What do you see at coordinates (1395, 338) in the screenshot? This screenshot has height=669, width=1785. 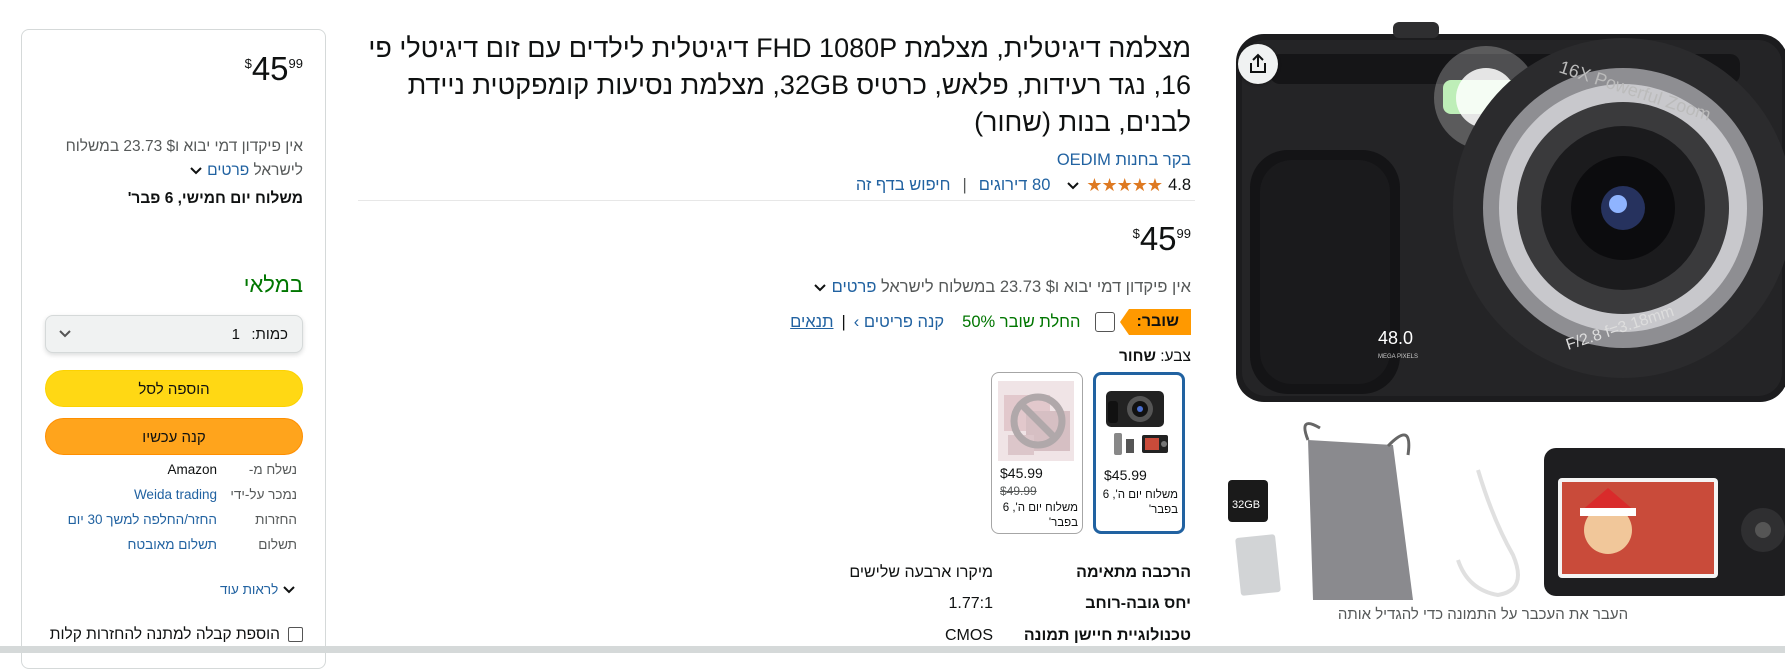 I see `megapixel-text: 48.0` at bounding box center [1395, 338].